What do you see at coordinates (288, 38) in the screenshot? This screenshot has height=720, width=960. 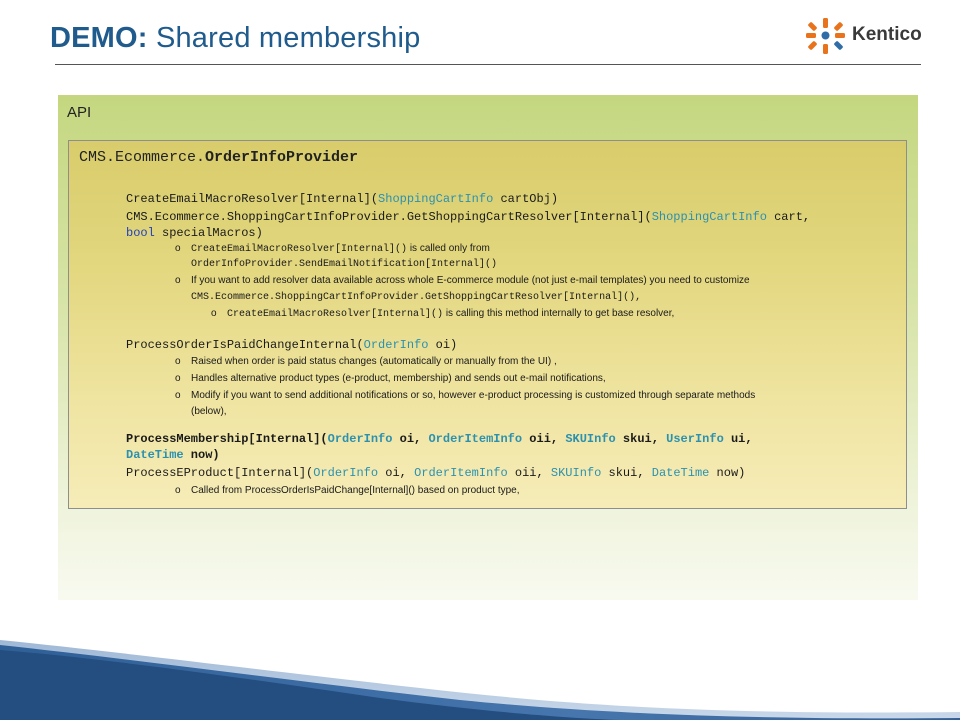 I see `slide-title-text: Shared membership` at bounding box center [288, 38].